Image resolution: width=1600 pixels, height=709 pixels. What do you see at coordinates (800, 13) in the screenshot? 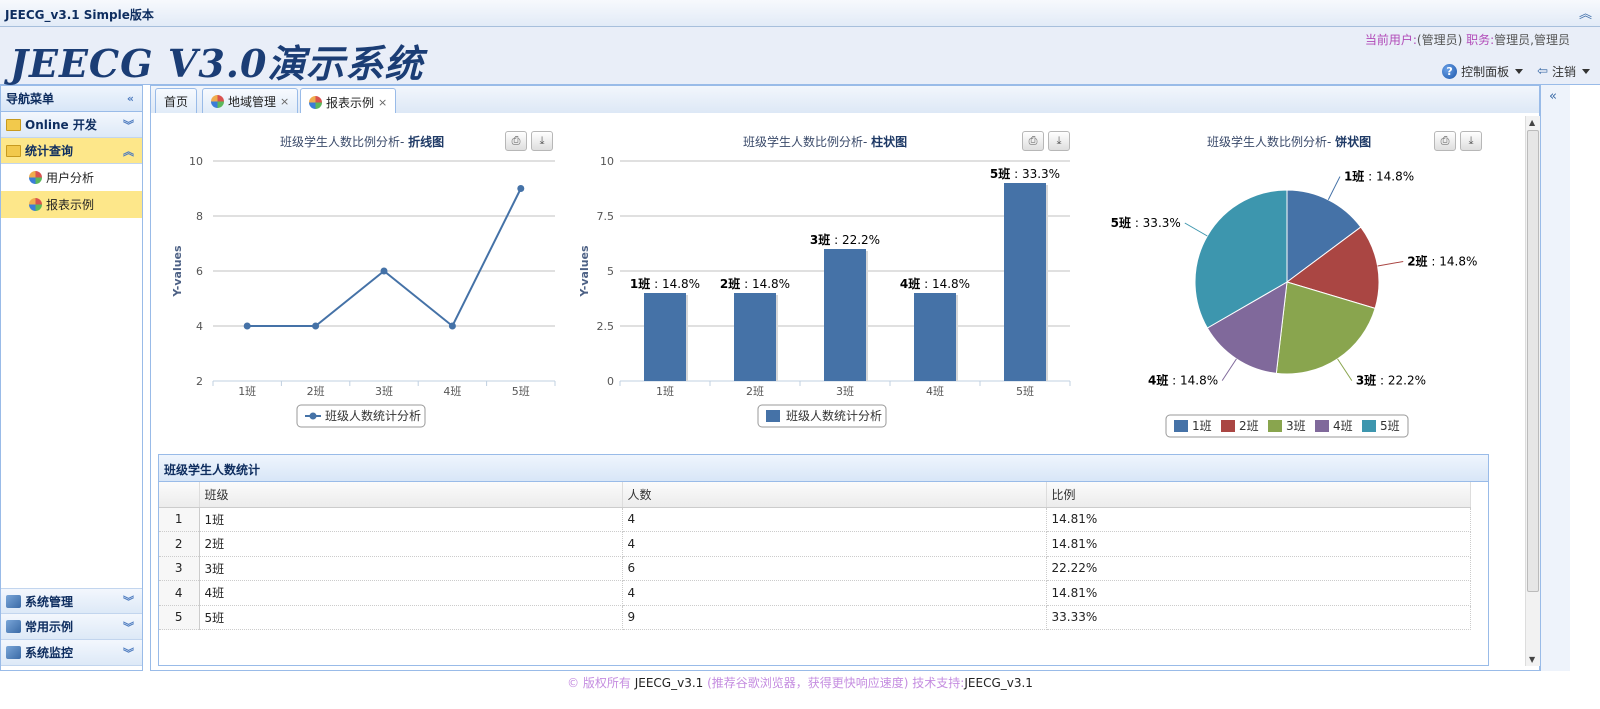
I see `window-titlebar: JEECG_v3.1 Simple版本 ︽` at bounding box center [800, 13].